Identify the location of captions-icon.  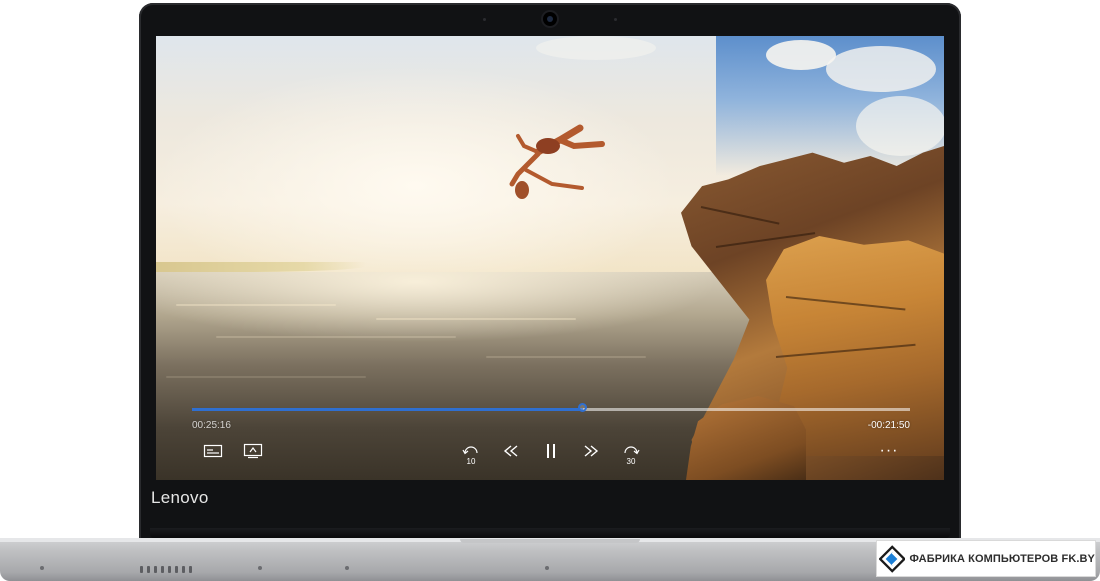
(213, 451).